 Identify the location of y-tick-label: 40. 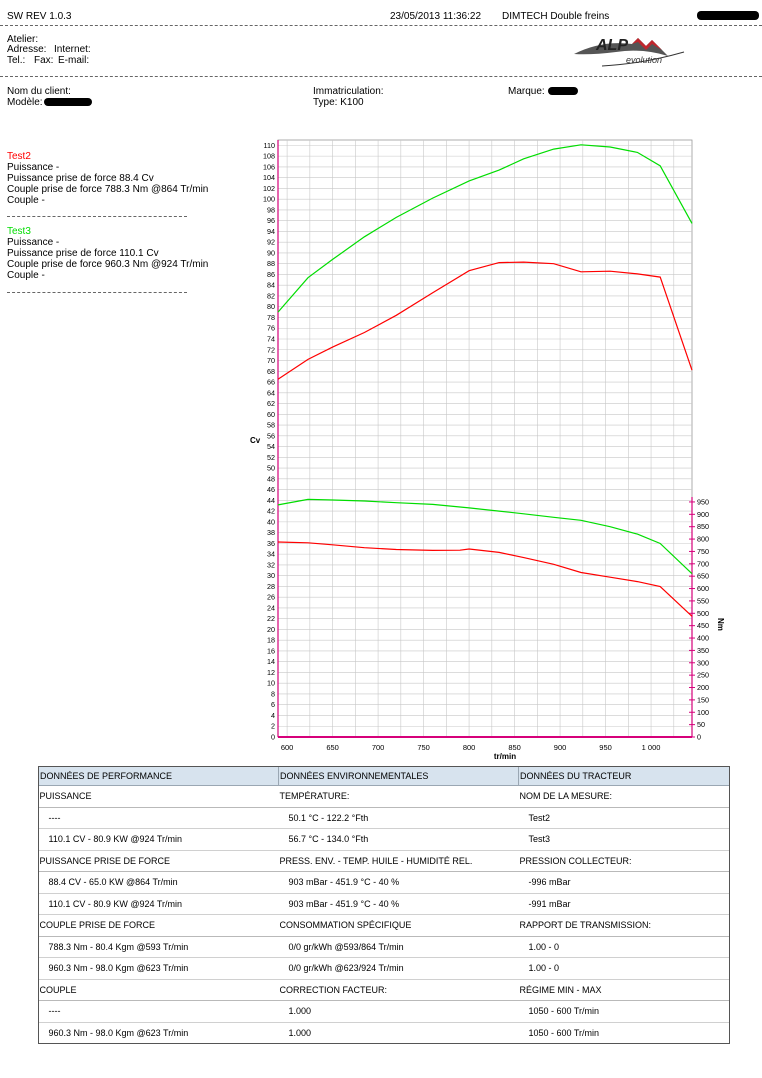
(271, 521).